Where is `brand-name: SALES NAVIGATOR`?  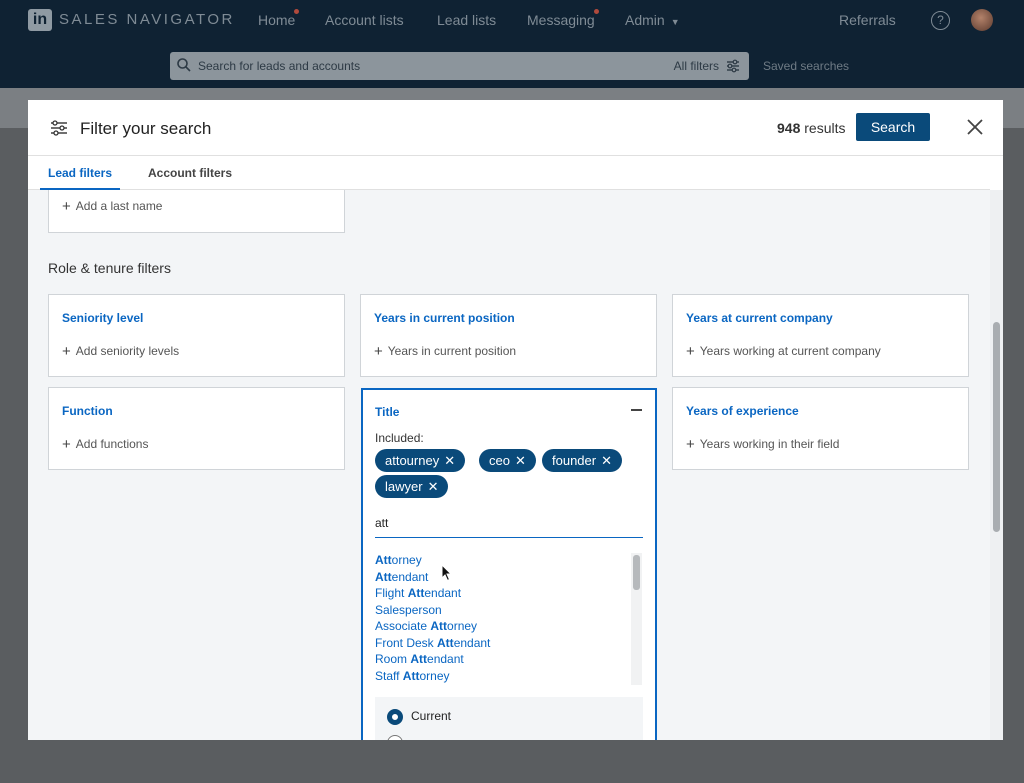 brand-name: SALES NAVIGATOR is located at coordinates (147, 19).